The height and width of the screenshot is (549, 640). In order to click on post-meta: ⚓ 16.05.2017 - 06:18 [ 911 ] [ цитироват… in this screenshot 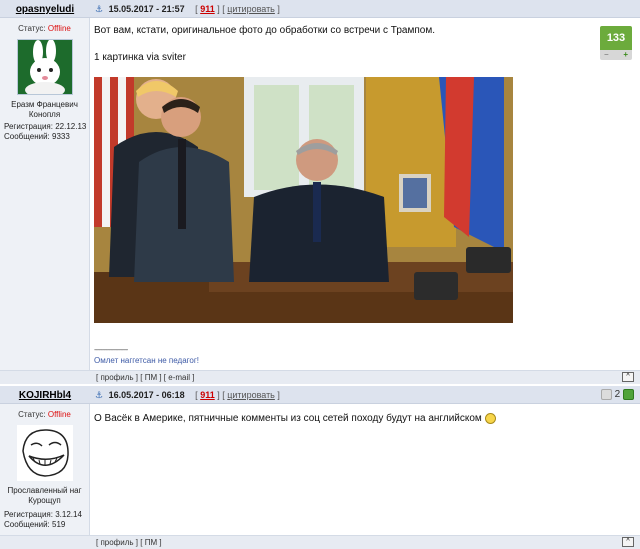, I will do `click(187, 395)`.